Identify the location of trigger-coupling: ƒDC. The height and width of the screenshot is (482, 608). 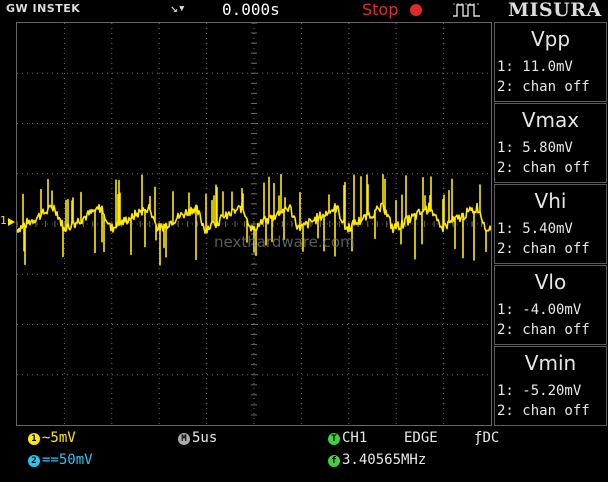
(486, 438).